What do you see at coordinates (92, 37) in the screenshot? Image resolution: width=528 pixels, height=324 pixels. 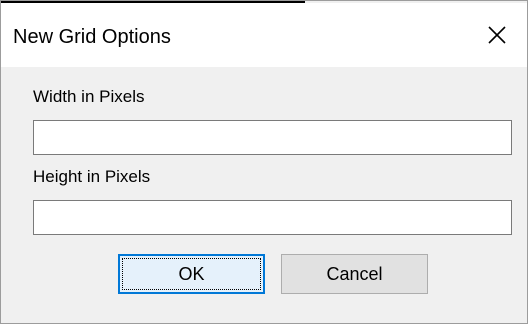 I see `dialog-title: New Grid Options` at bounding box center [92, 37].